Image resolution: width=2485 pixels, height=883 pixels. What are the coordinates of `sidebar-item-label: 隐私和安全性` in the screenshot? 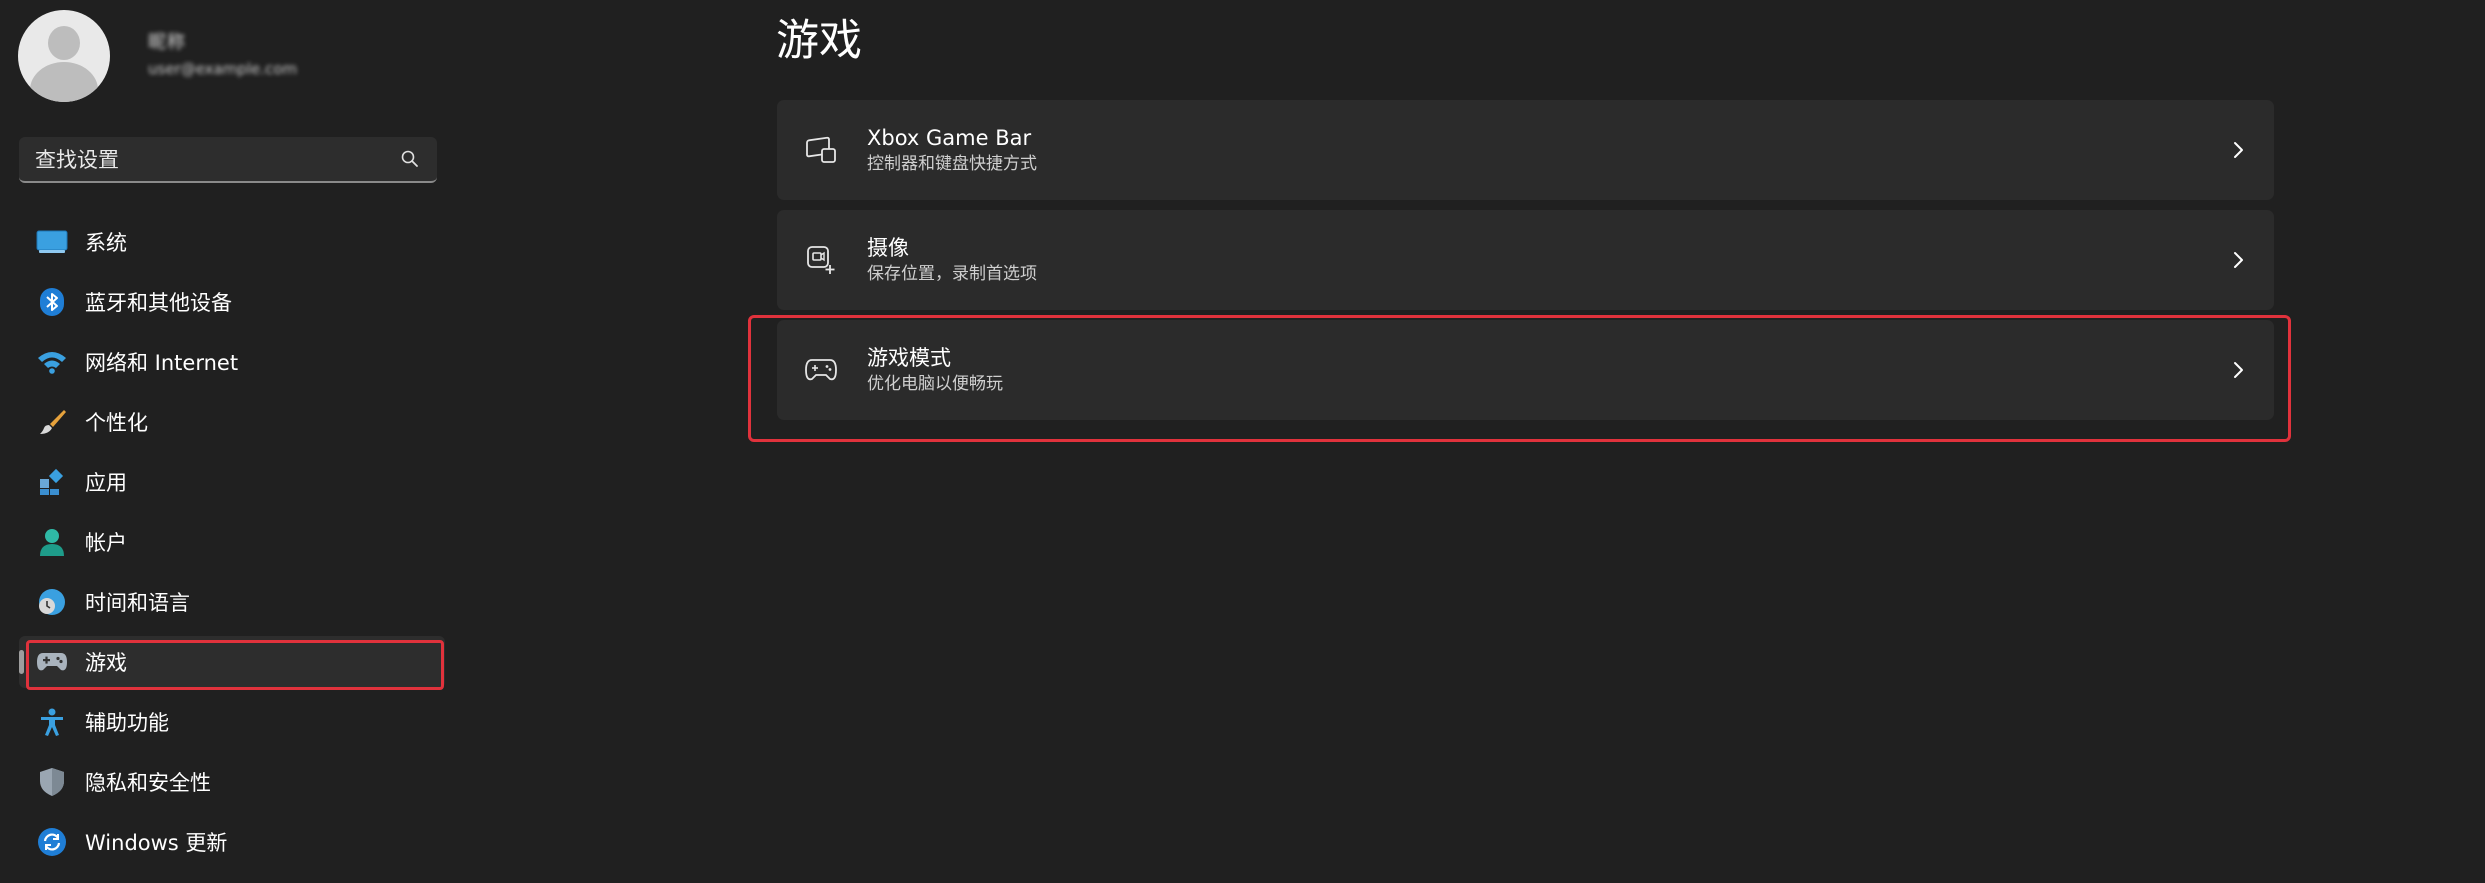 It's located at (148, 783).